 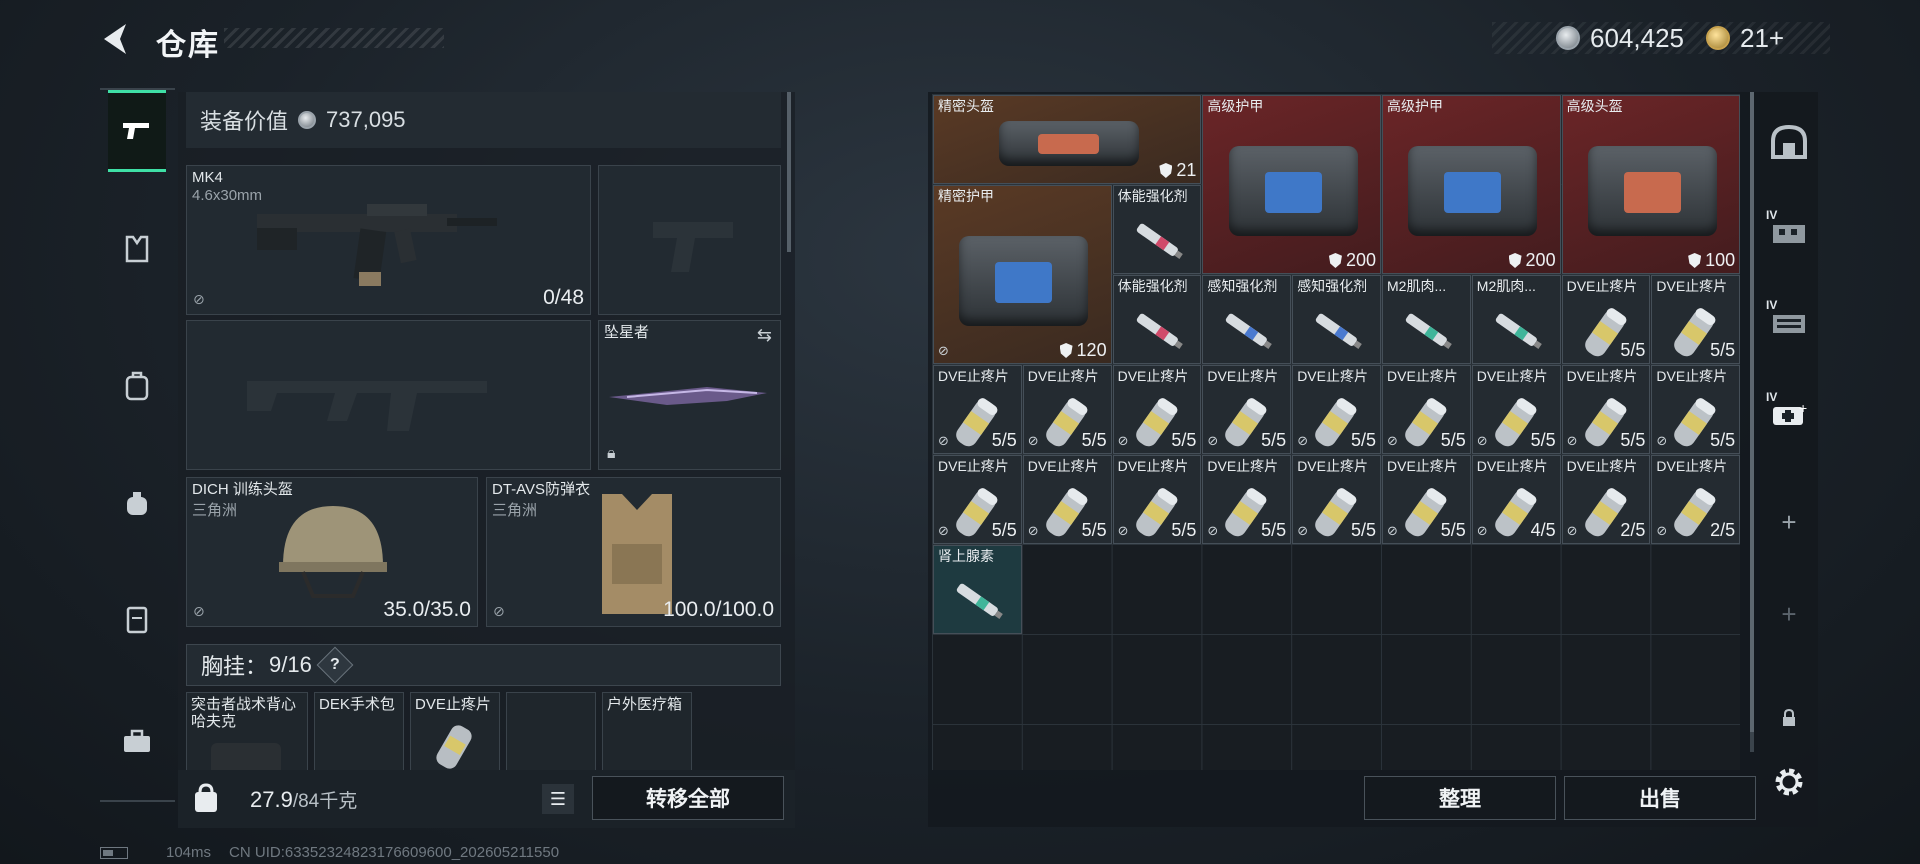 I want to click on armor-art-icon, so click(x=1068, y=144).